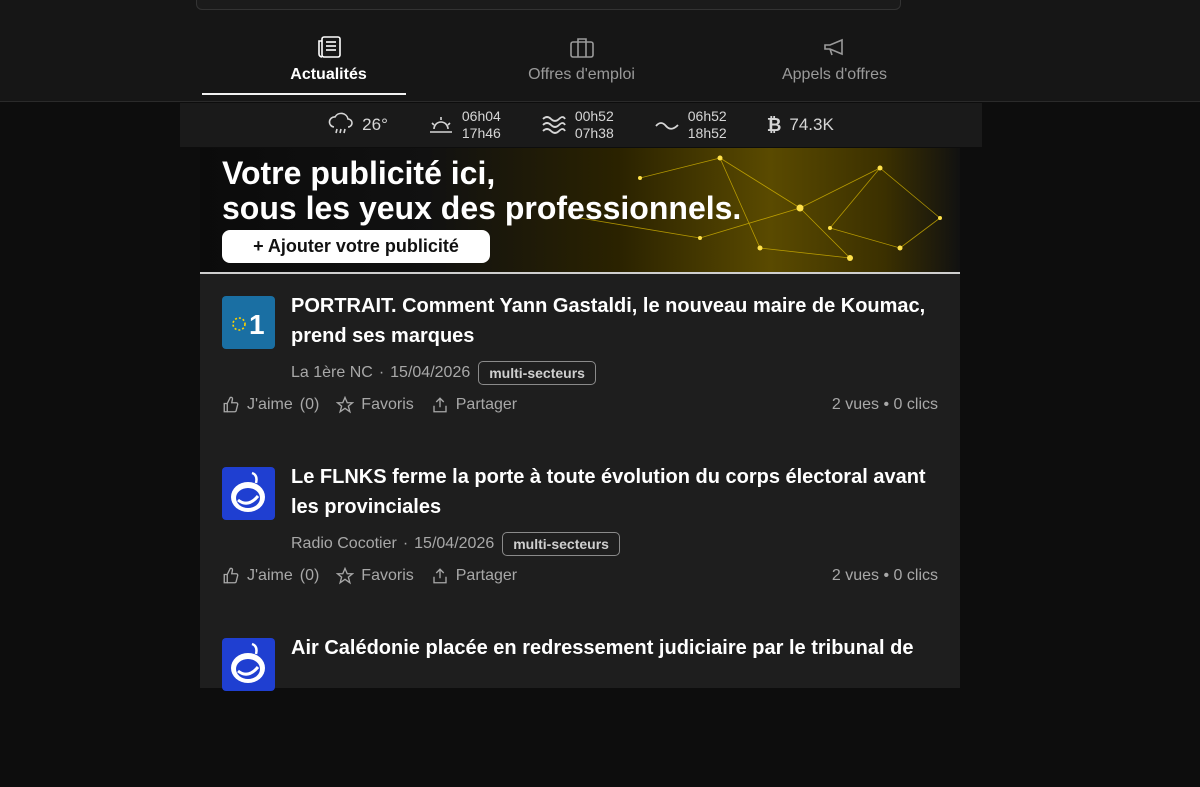 The width and height of the screenshot is (1200, 787). Describe the element at coordinates (248, 322) in the screenshot. I see `la1ere-logo: 1` at that location.